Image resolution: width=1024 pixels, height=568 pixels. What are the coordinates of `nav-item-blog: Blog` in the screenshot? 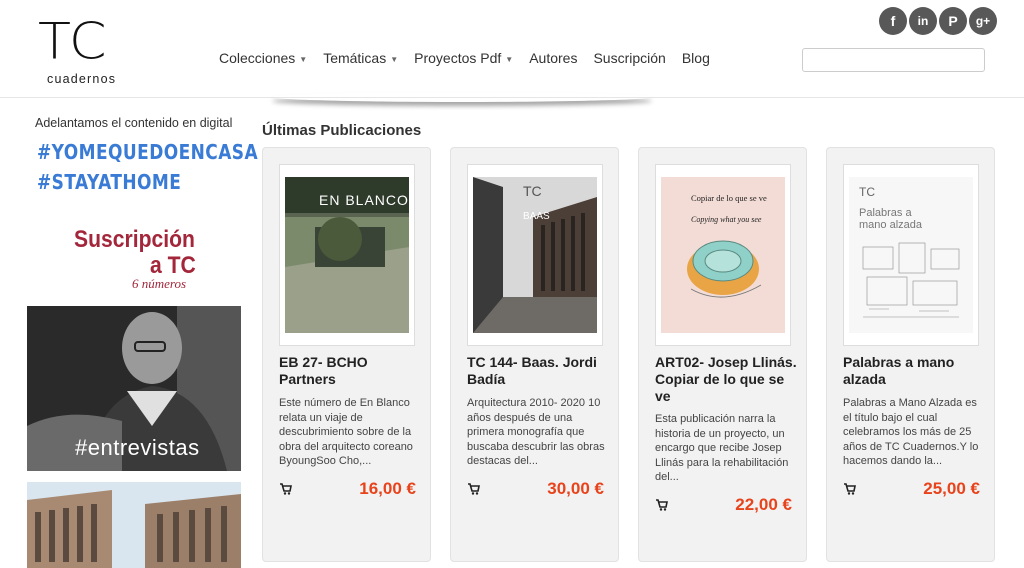 It's located at (696, 58).